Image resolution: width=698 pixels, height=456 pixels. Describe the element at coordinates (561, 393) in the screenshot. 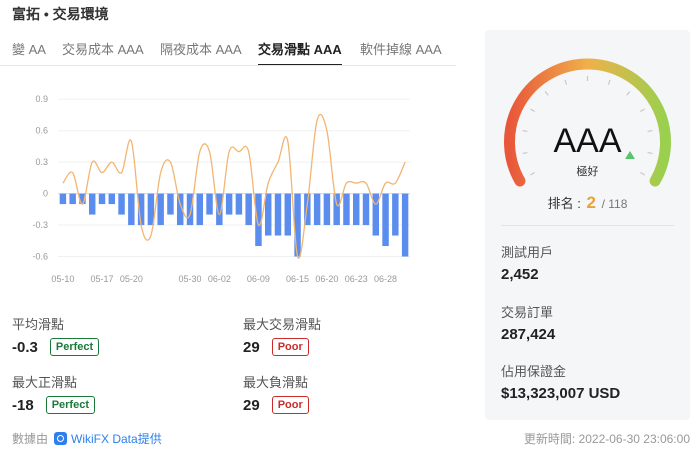

I see `stat-value: $13,323,007 USD` at that location.